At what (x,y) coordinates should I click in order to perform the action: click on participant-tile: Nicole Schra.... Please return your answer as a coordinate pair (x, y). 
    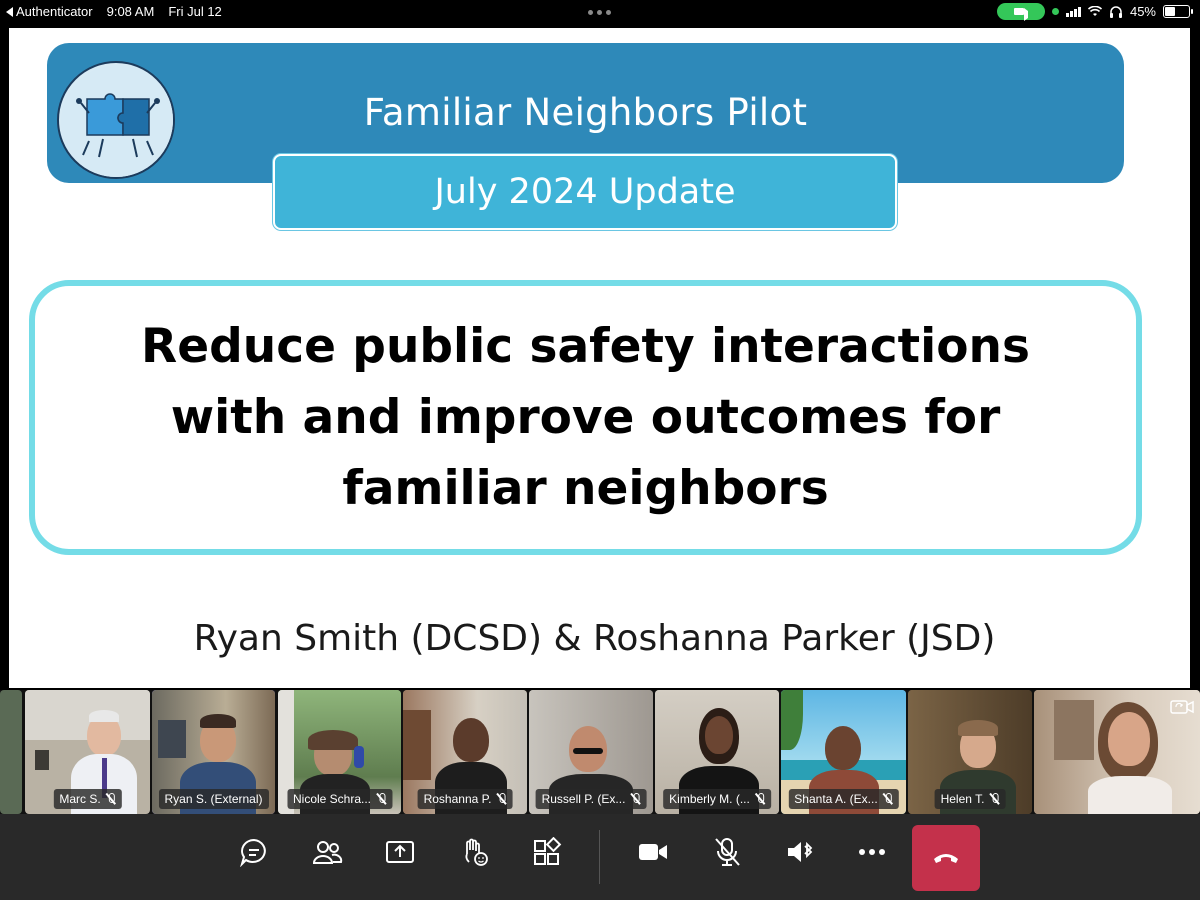
    Looking at the image, I should click on (339, 752).